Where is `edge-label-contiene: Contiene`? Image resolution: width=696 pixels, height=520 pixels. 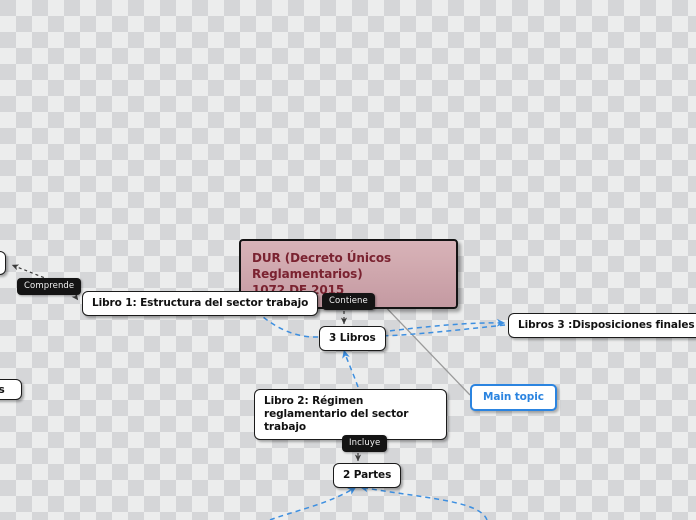
edge-label-contiene: Contiene is located at coordinates (348, 301).